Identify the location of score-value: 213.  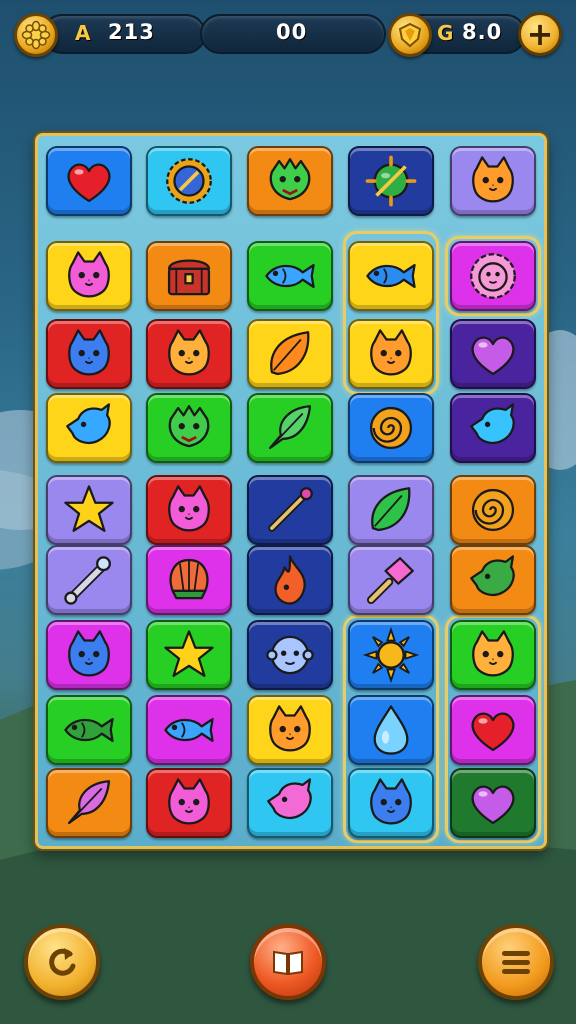
(131, 32).